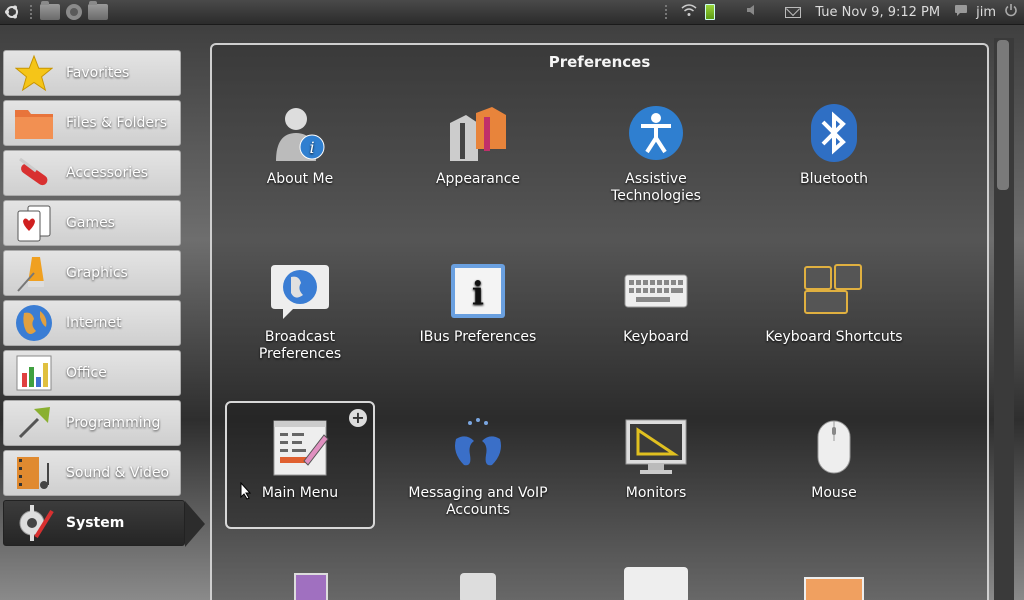 Image resolution: width=1024 pixels, height=600 pixels. I want to click on ibus-icon: i, so click(478, 291).